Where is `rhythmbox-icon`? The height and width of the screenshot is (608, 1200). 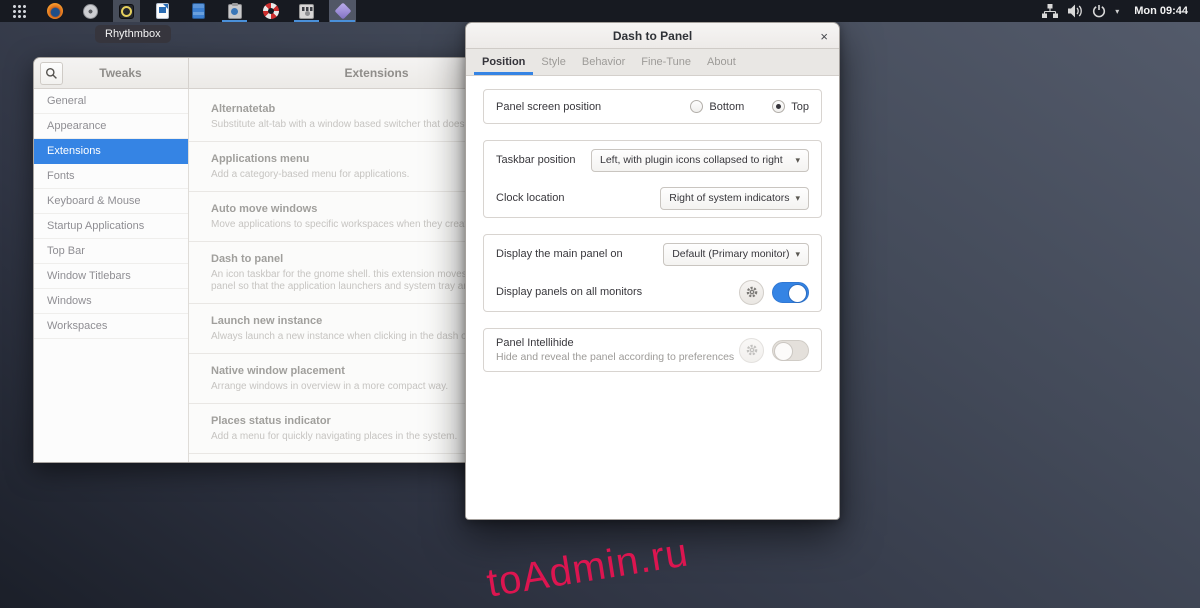
rhythmbox-icon is located at coordinates (126, 11).